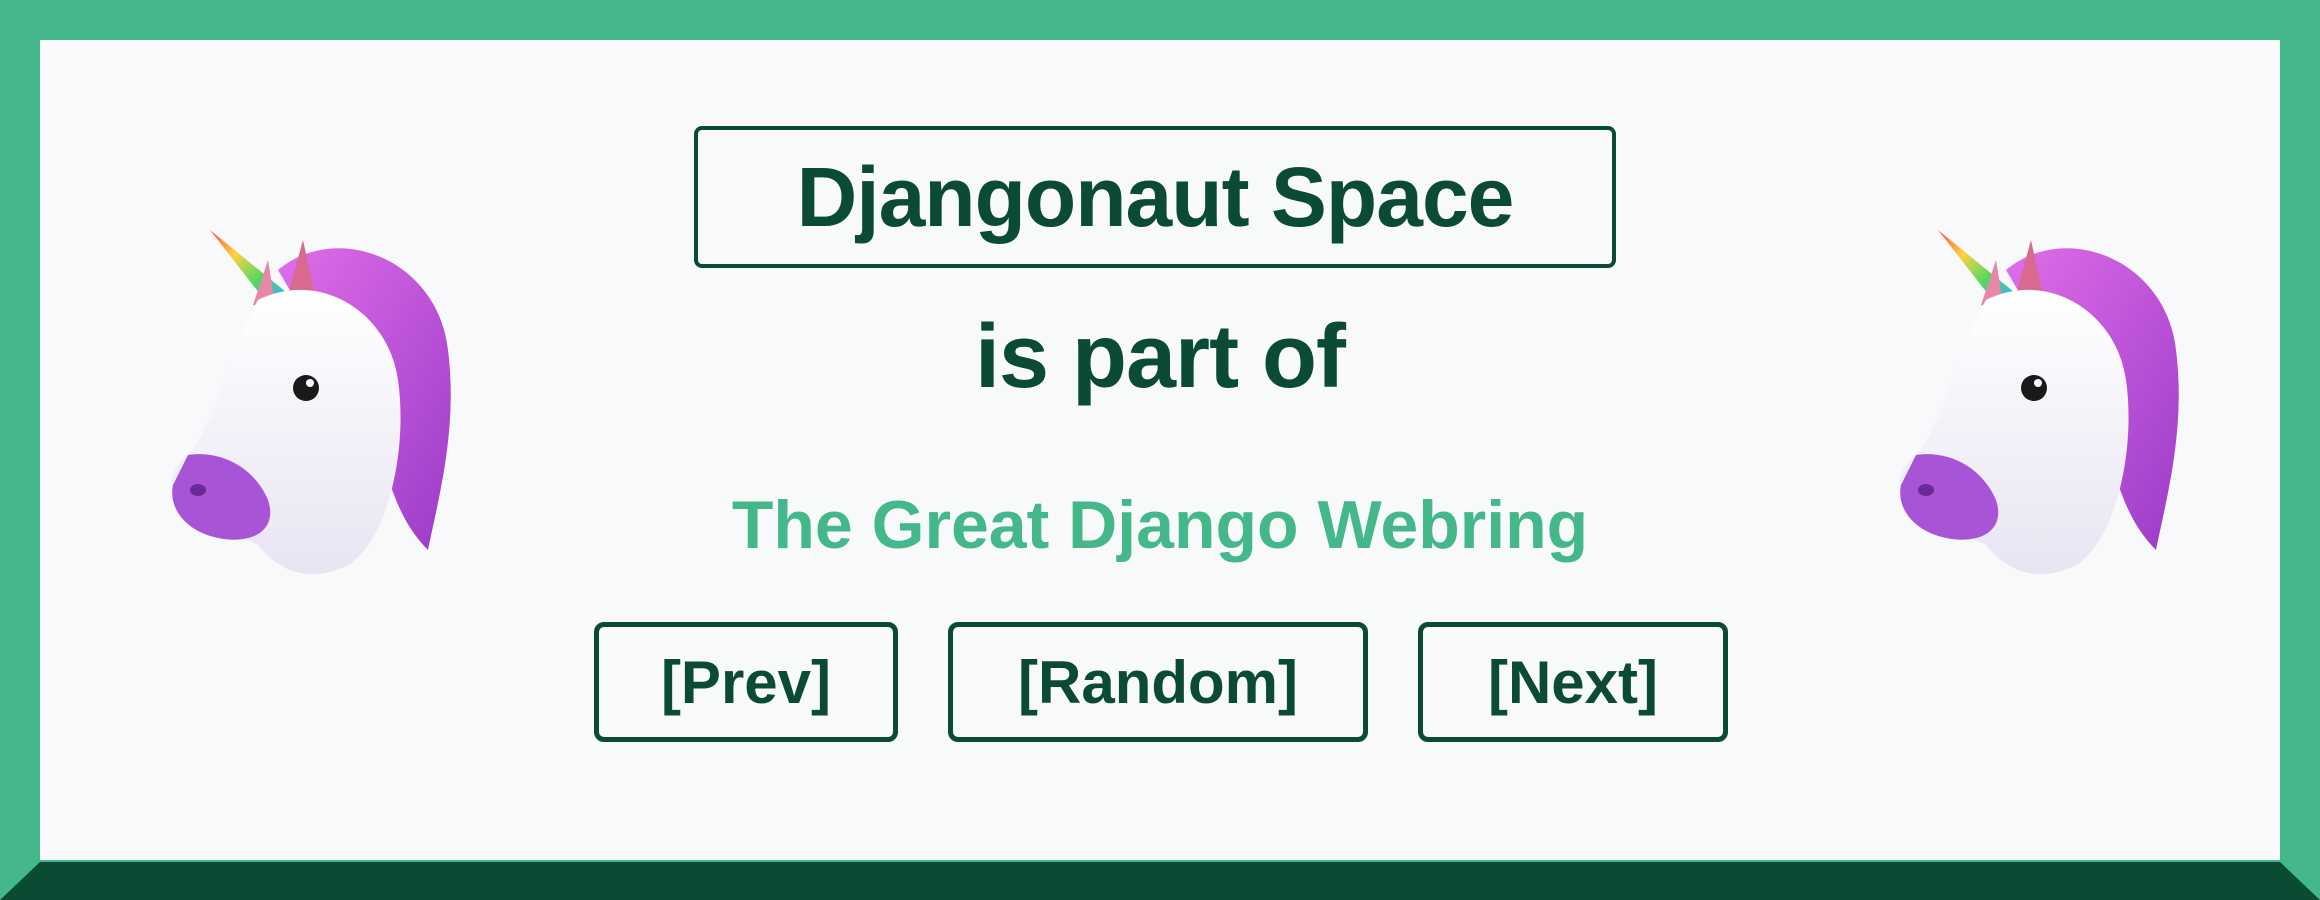  I want to click on next-button: [Next], so click(1573, 682).